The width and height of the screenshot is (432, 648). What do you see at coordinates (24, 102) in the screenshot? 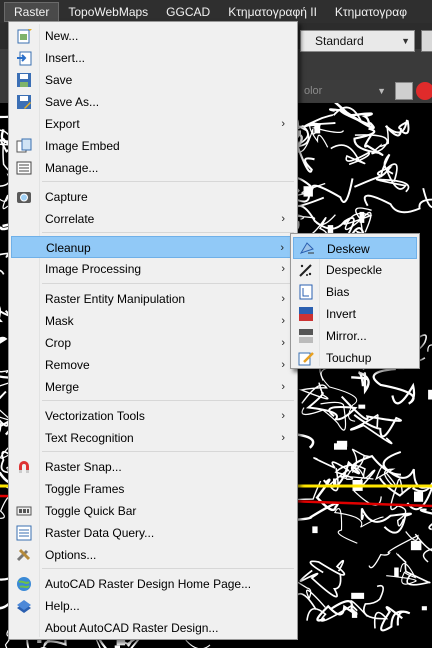
I see `save-as-icon` at bounding box center [24, 102].